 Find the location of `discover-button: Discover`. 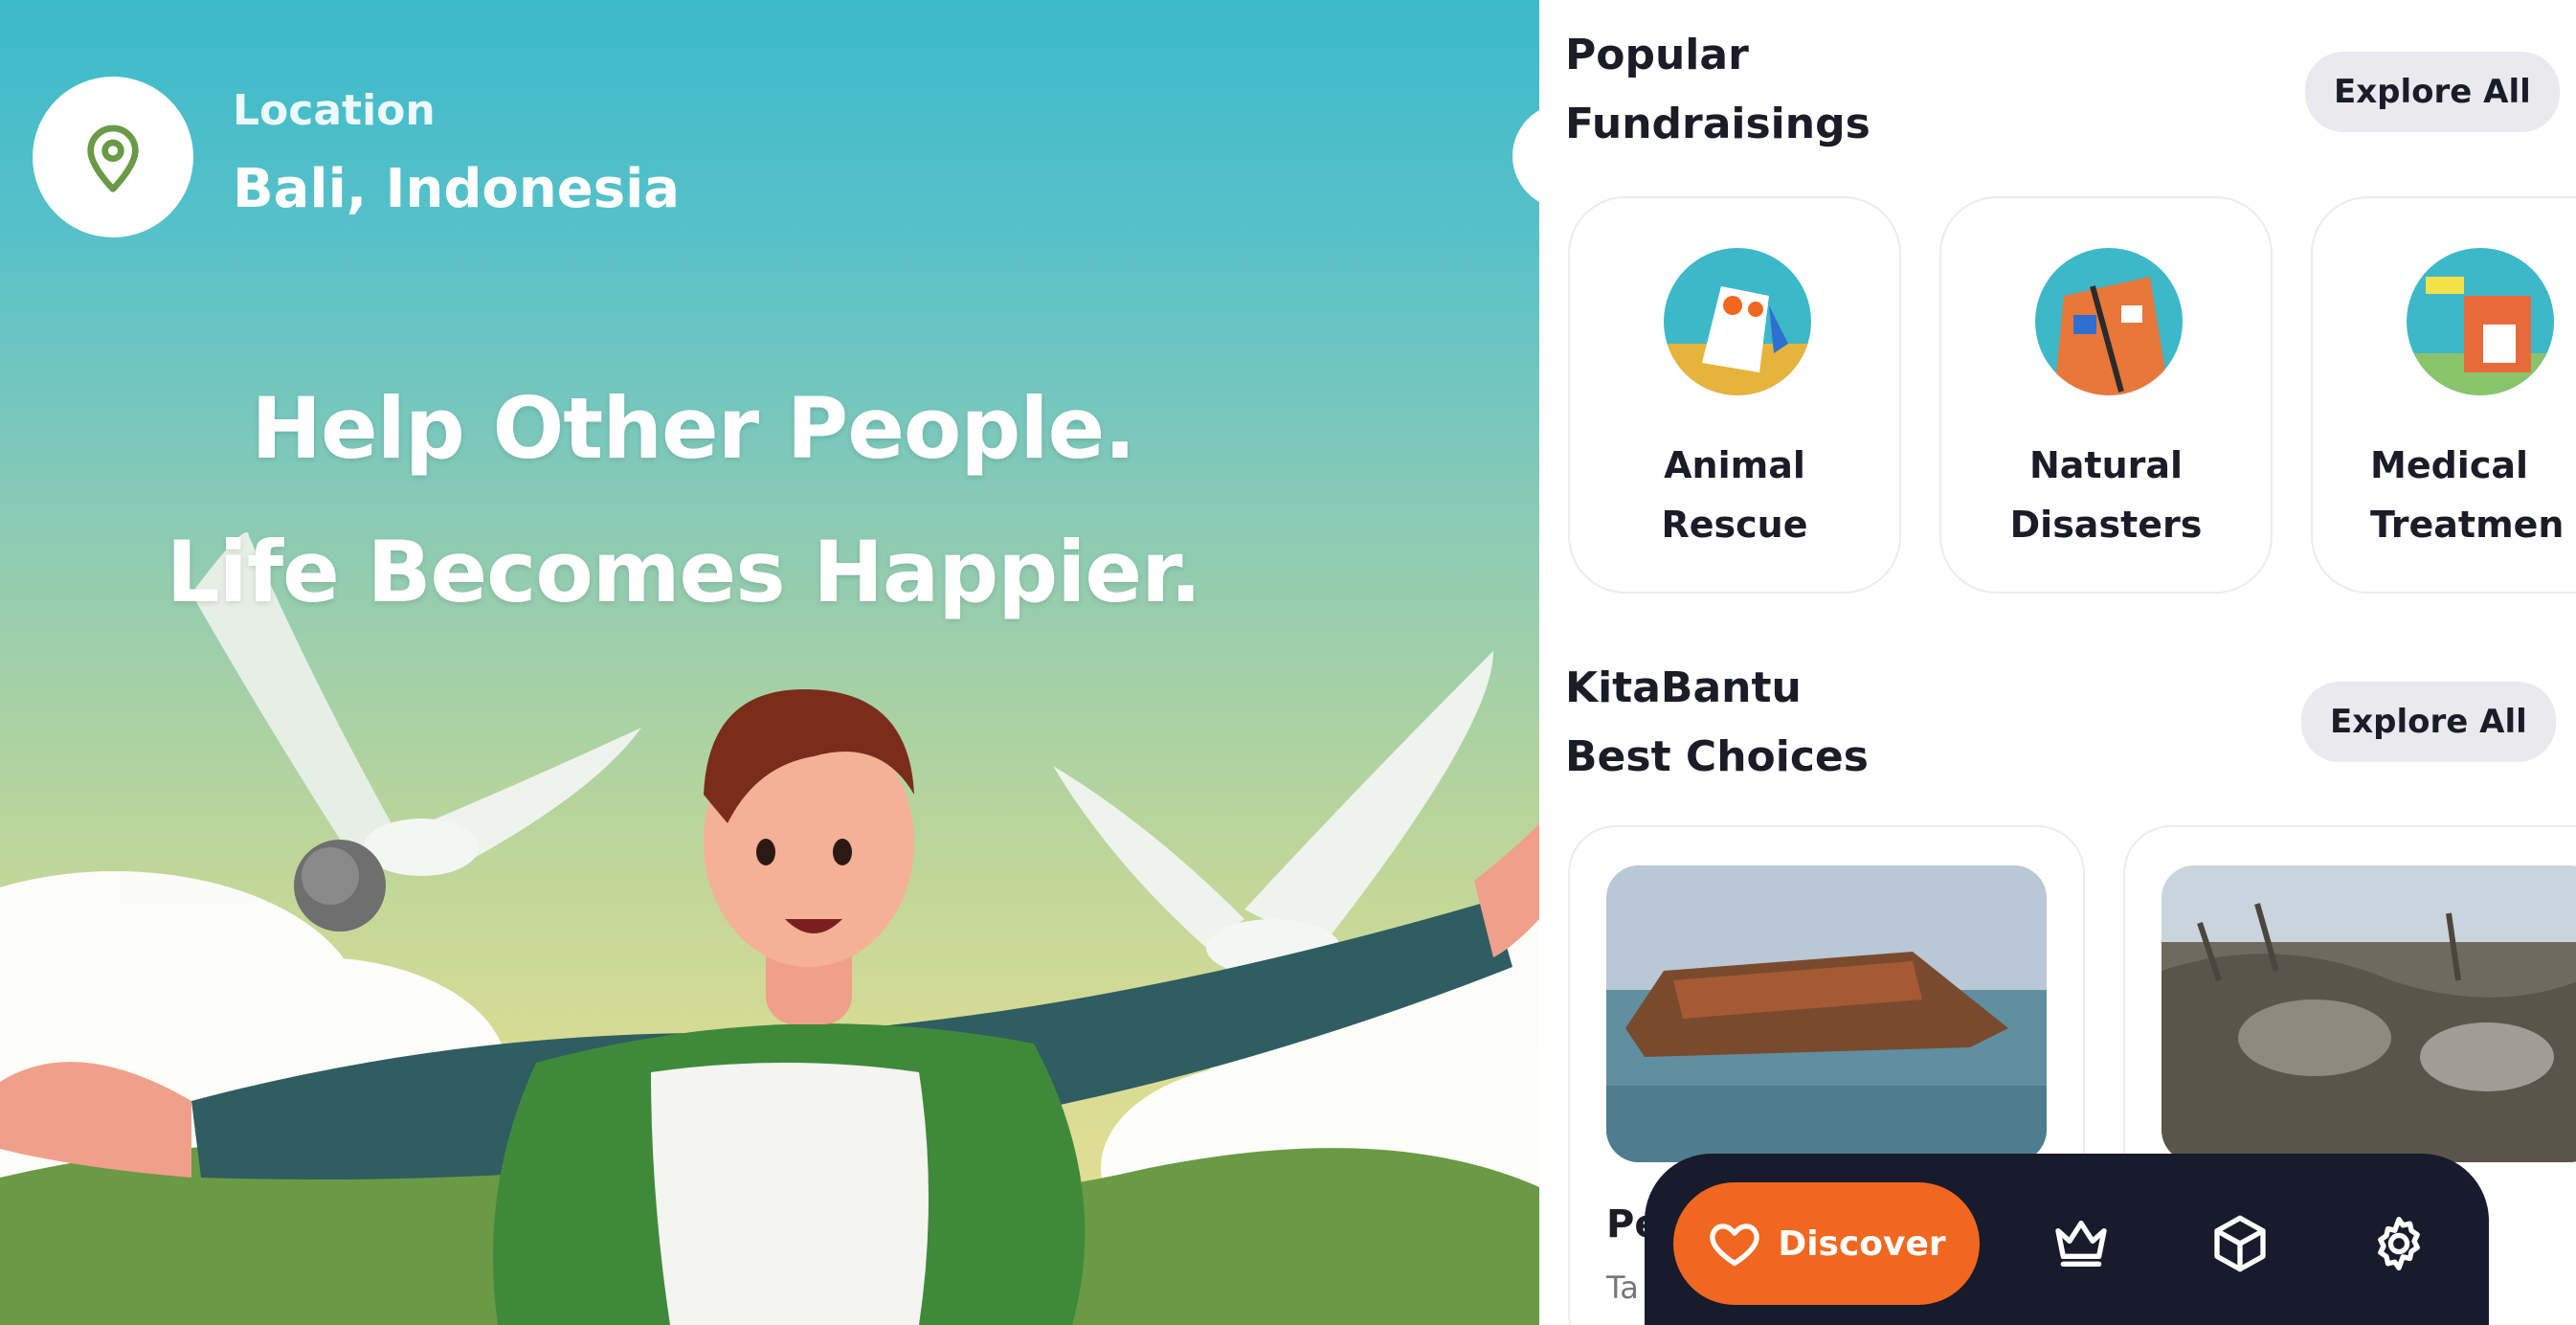

discover-button: Discover is located at coordinates (1827, 1243).